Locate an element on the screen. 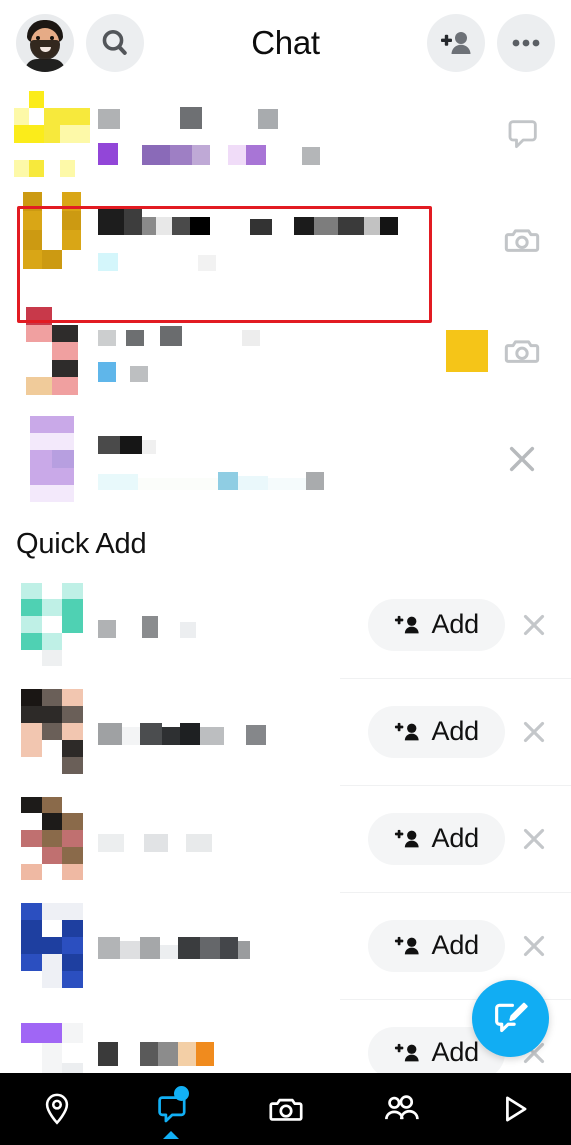 This screenshot has width=571, height=1145. add-friend-button is located at coordinates (456, 43).